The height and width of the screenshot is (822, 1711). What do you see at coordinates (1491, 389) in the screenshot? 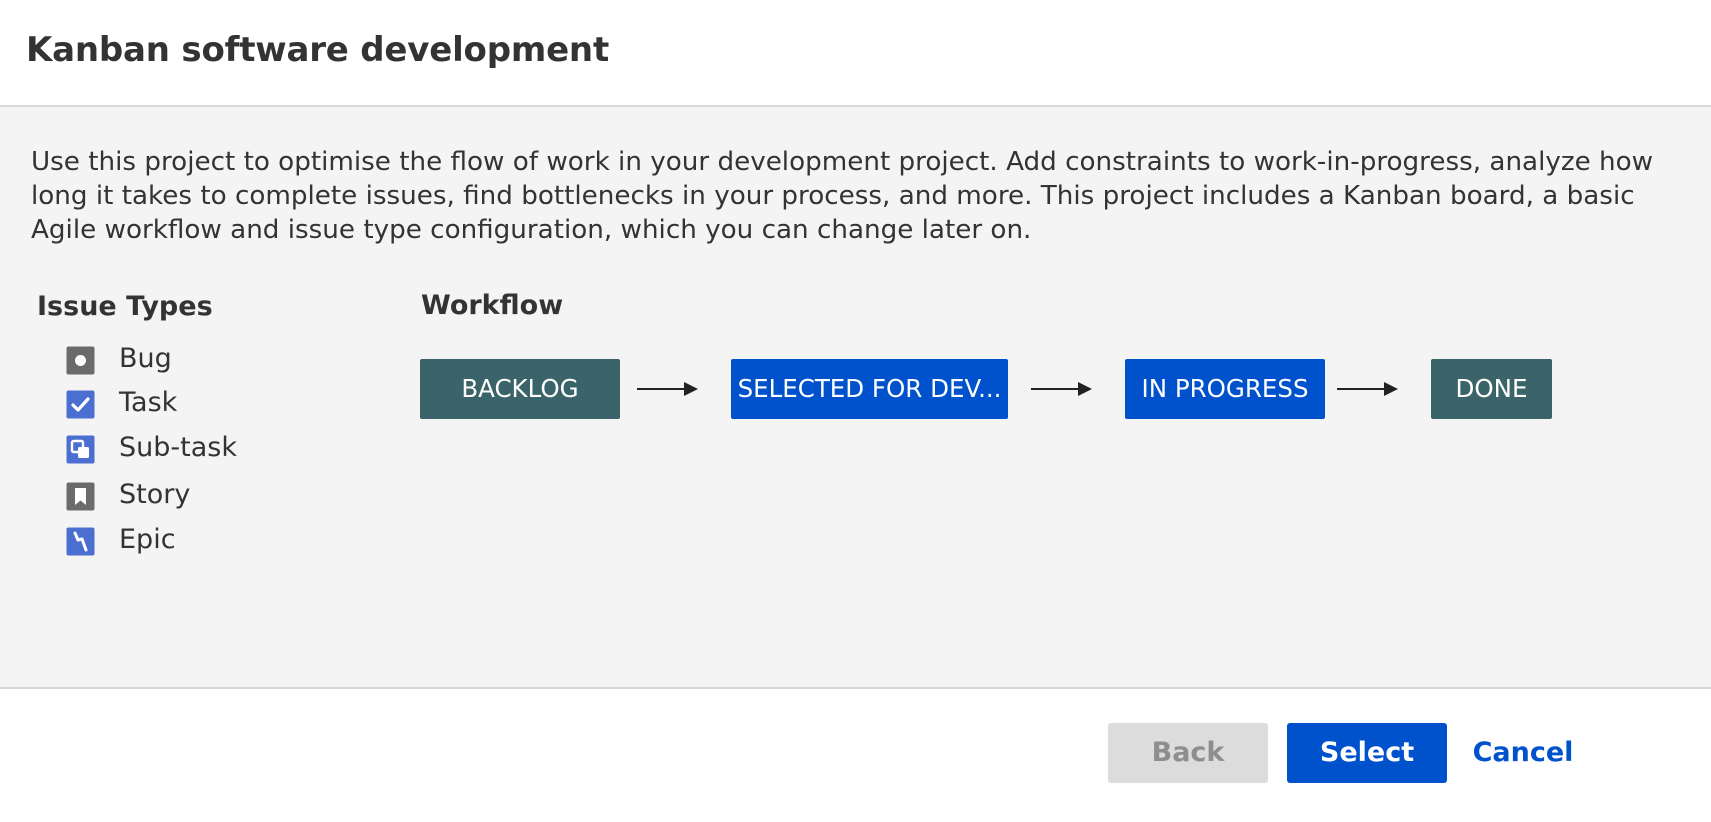
I see `status-done: DONE` at bounding box center [1491, 389].